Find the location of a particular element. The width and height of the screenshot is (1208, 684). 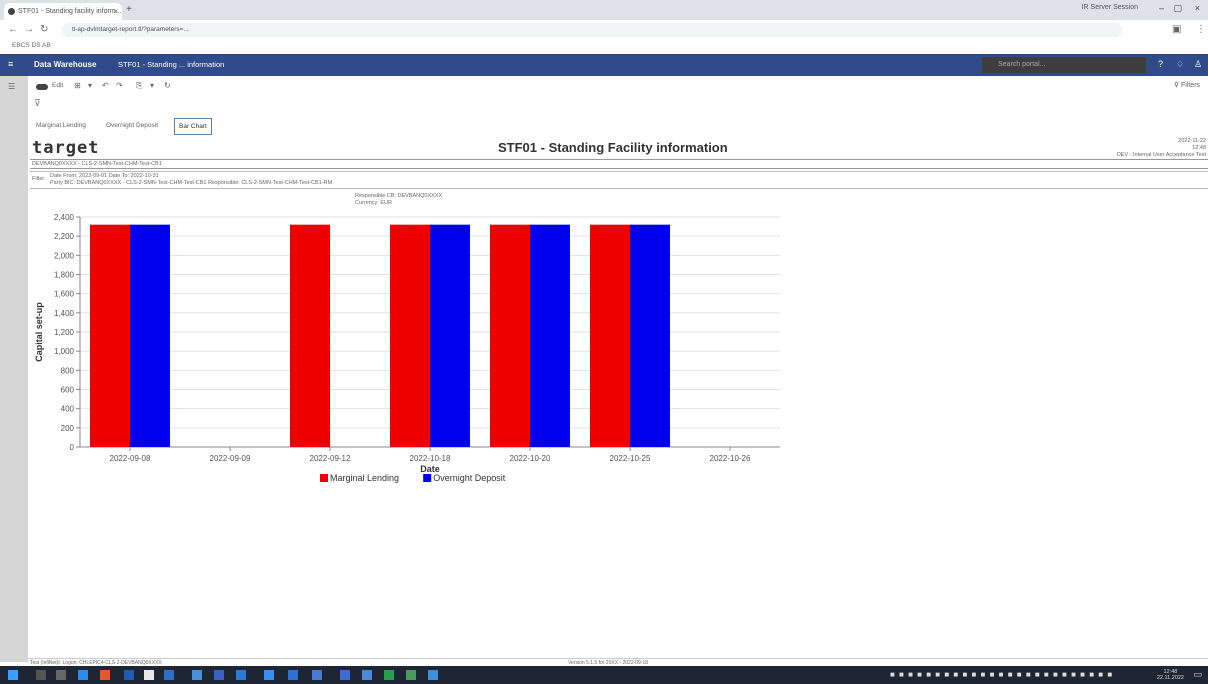

y-tick-label: 1,200 is located at coordinates (64, 332).